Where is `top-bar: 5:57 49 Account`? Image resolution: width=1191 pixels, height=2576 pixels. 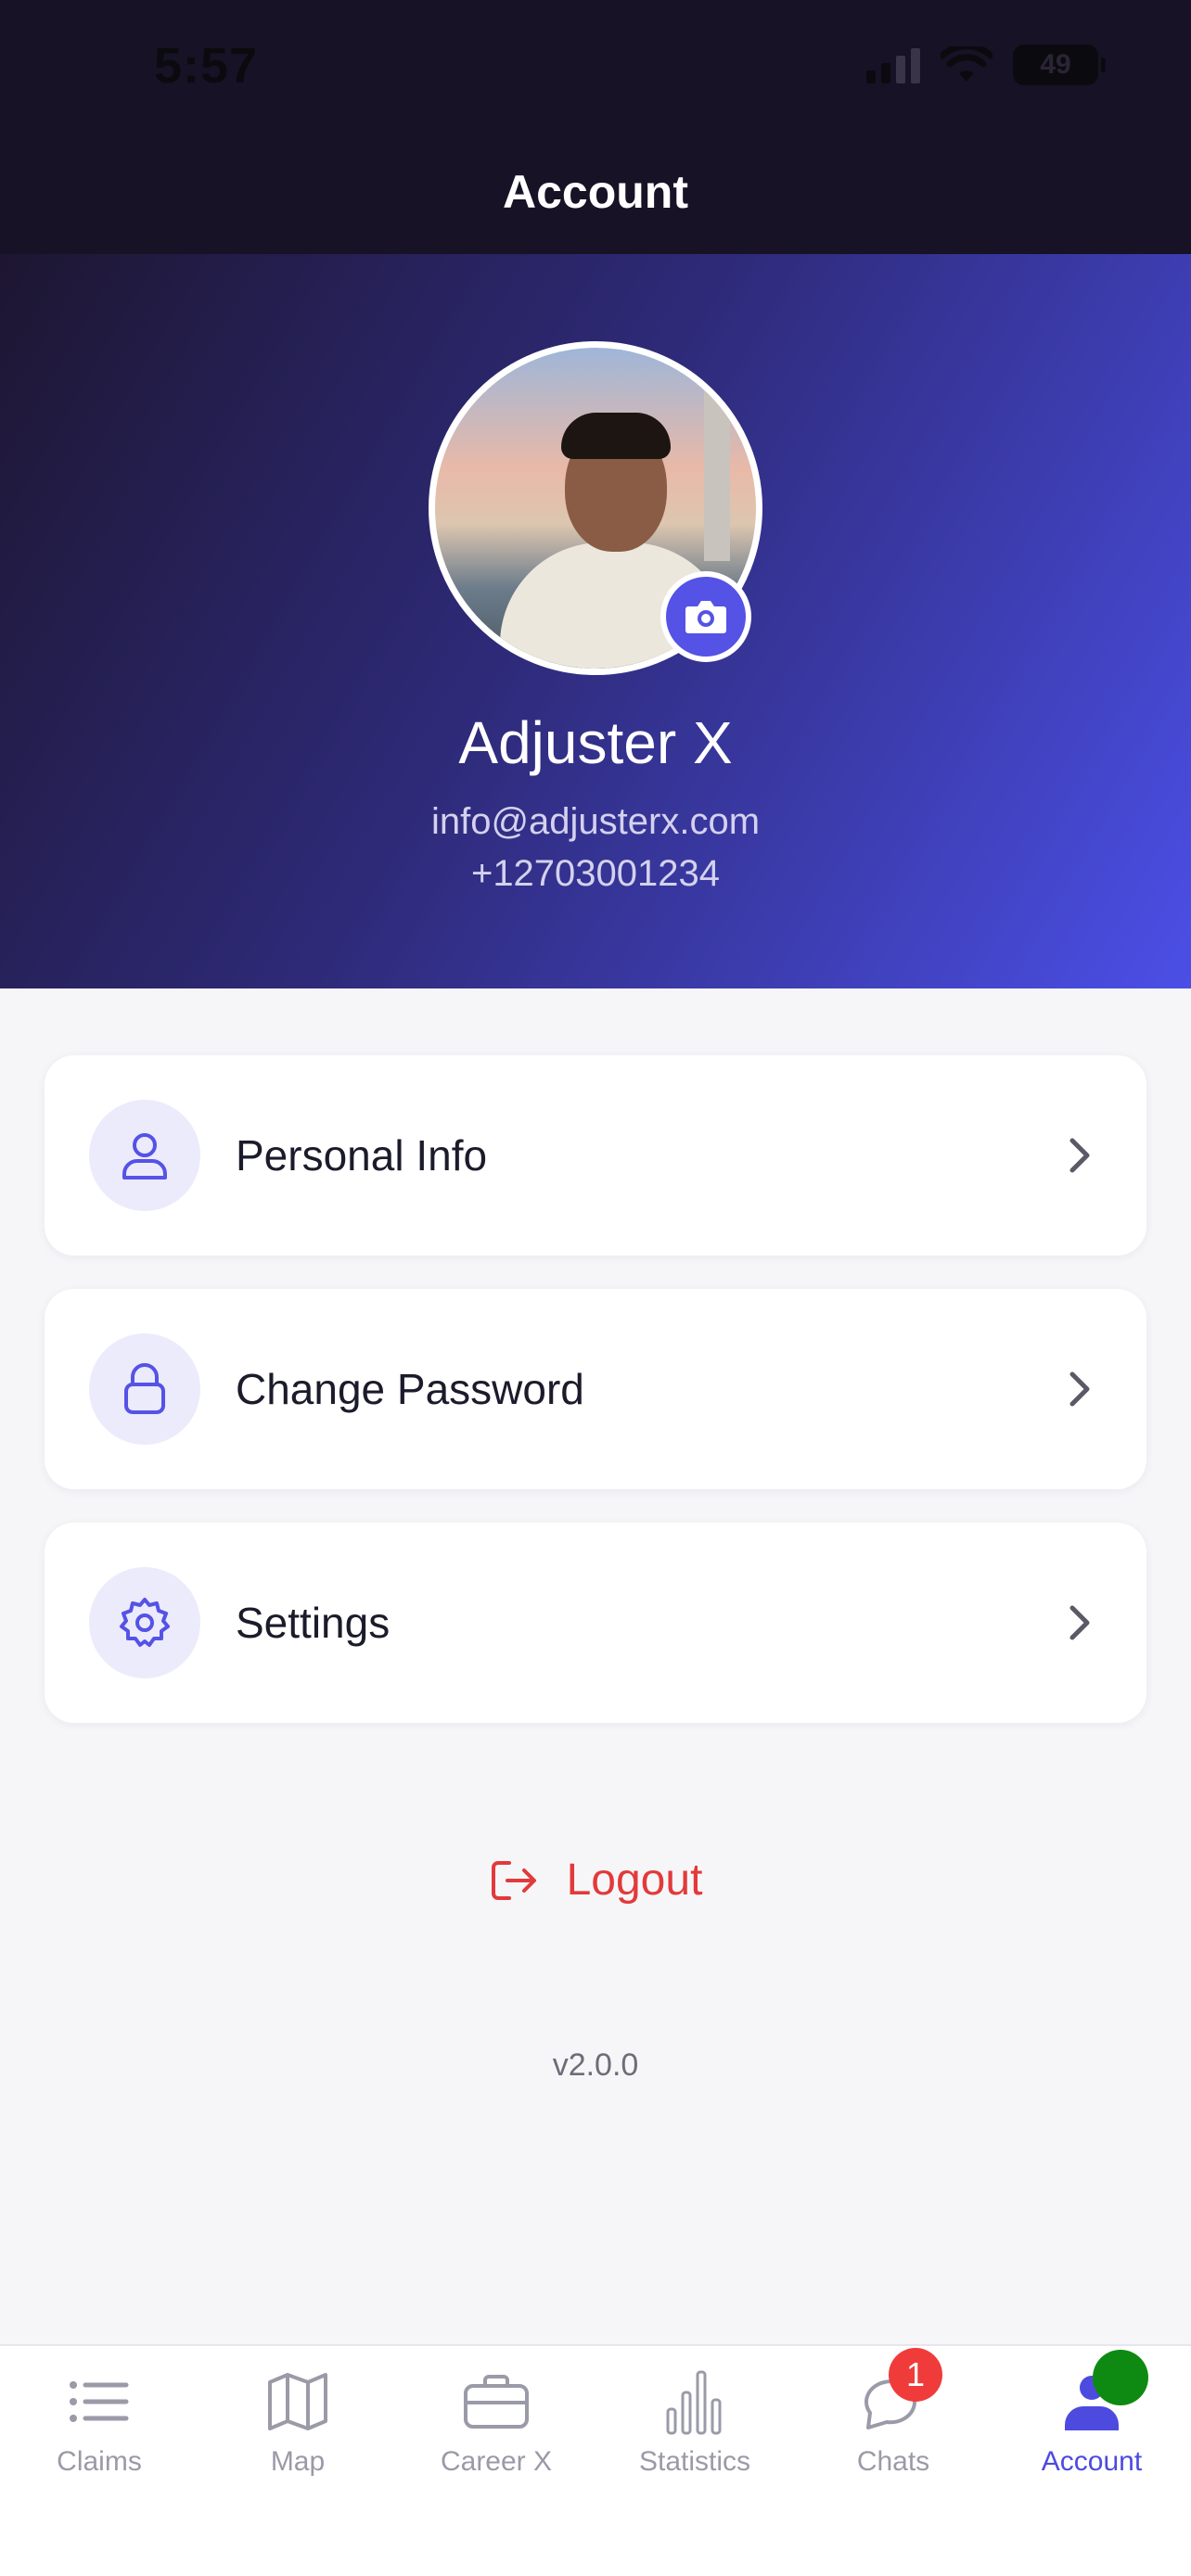
top-bar: 5:57 49 Account is located at coordinates (595, 127).